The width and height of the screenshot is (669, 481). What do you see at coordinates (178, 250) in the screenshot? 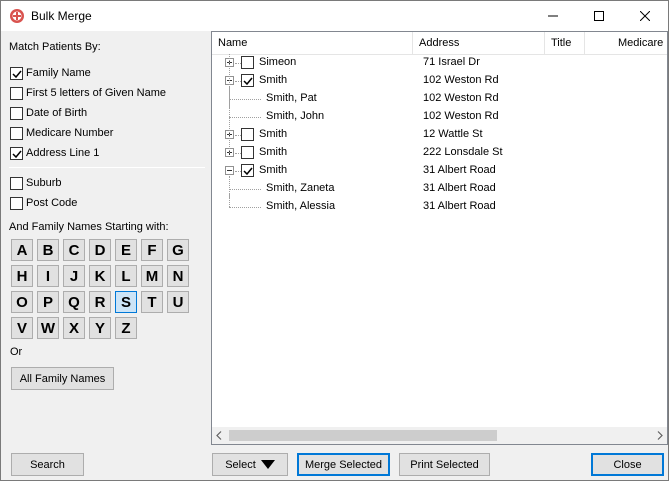
I see `letter-button-g: G` at bounding box center [178, 250].